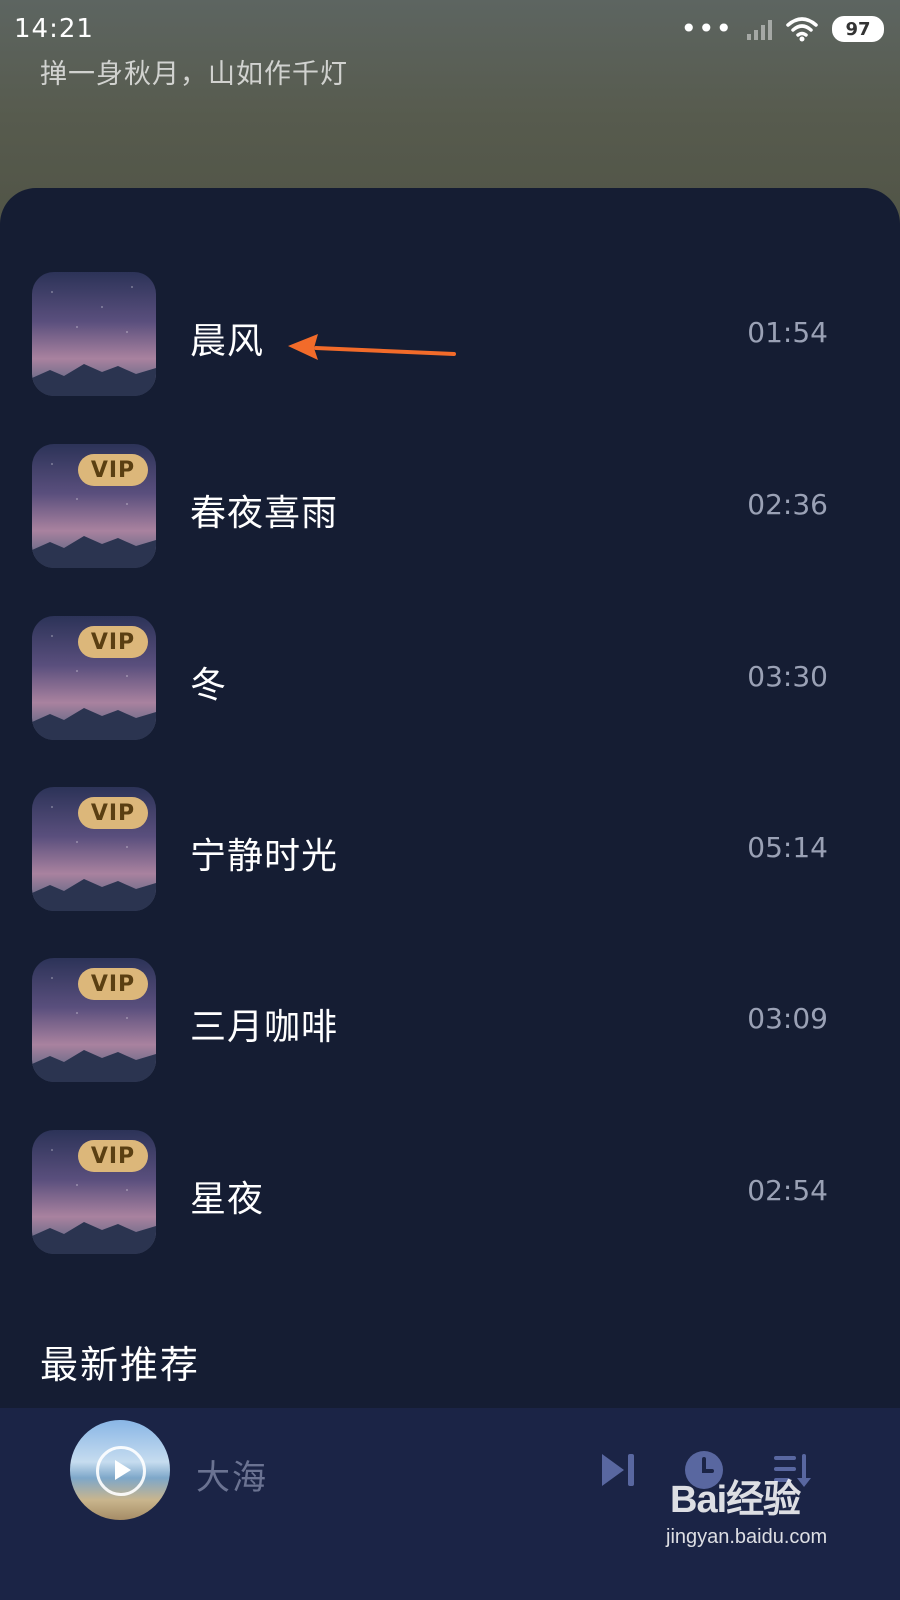  I want to click on player-cover, so click(120, 1470).